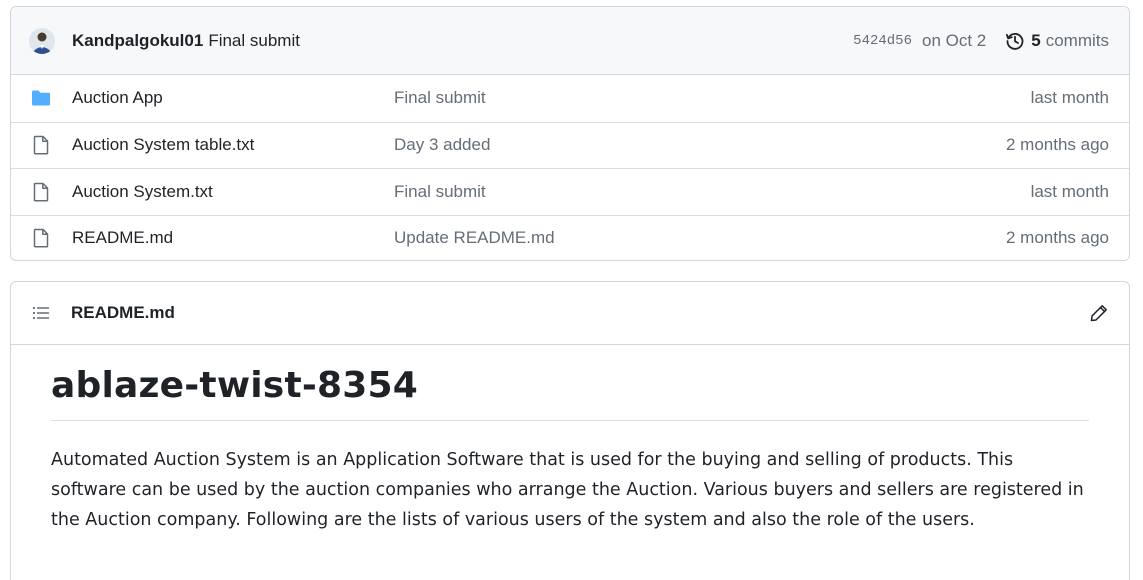  Describe the element at coordinates (233, 238) in the screenshot. I see `file-name-link: README.md` at that location.